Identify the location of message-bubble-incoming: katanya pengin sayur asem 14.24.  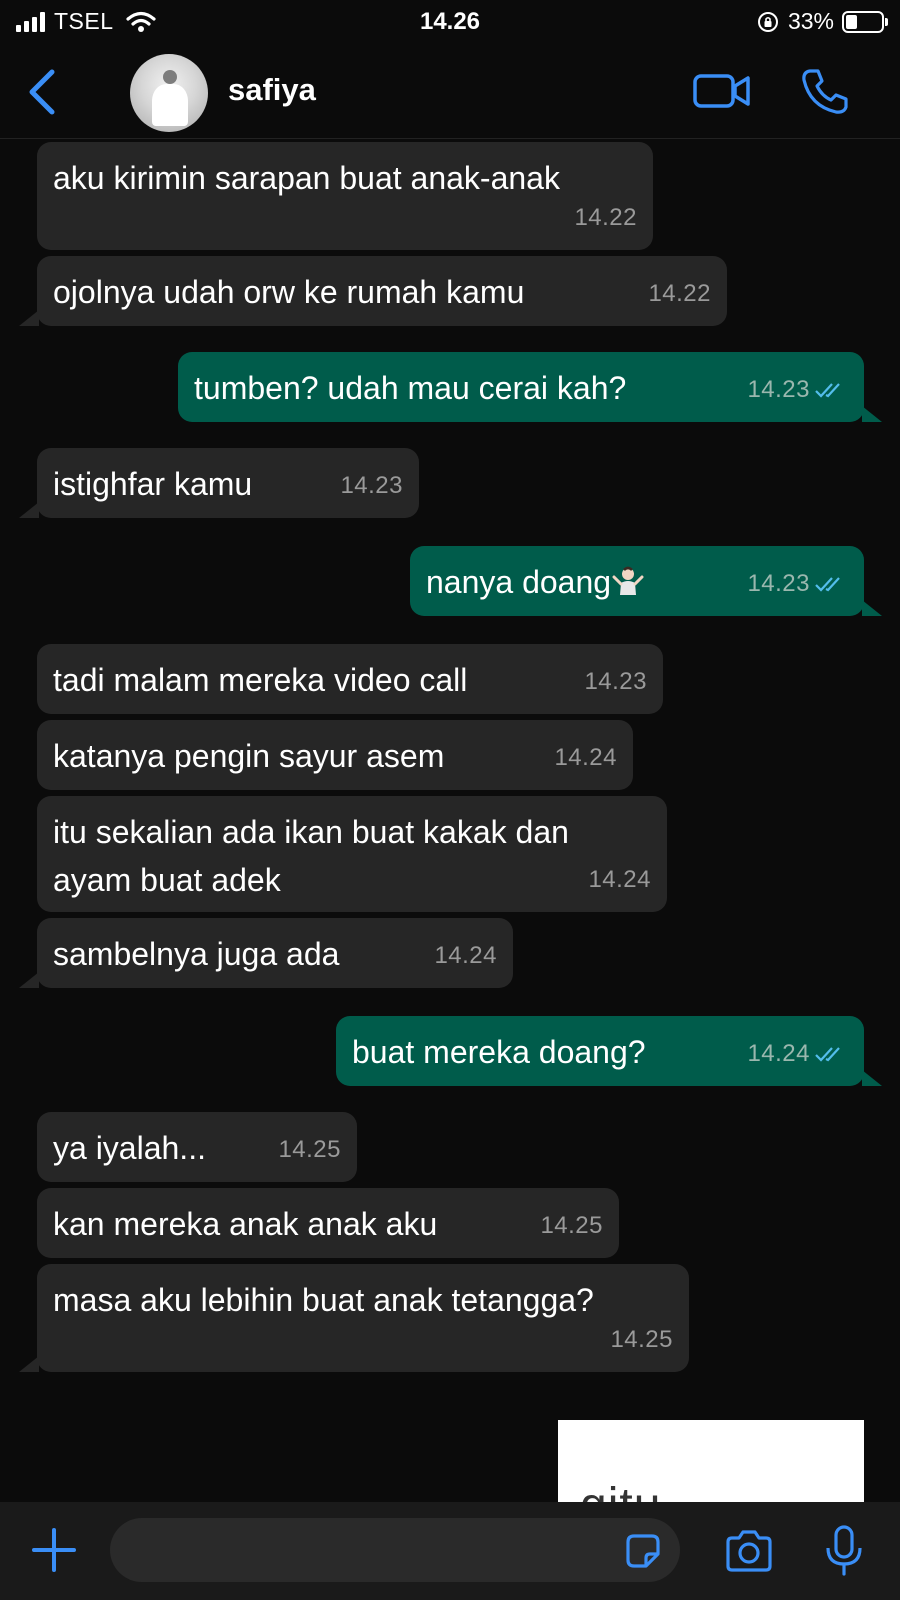
(335, 755).